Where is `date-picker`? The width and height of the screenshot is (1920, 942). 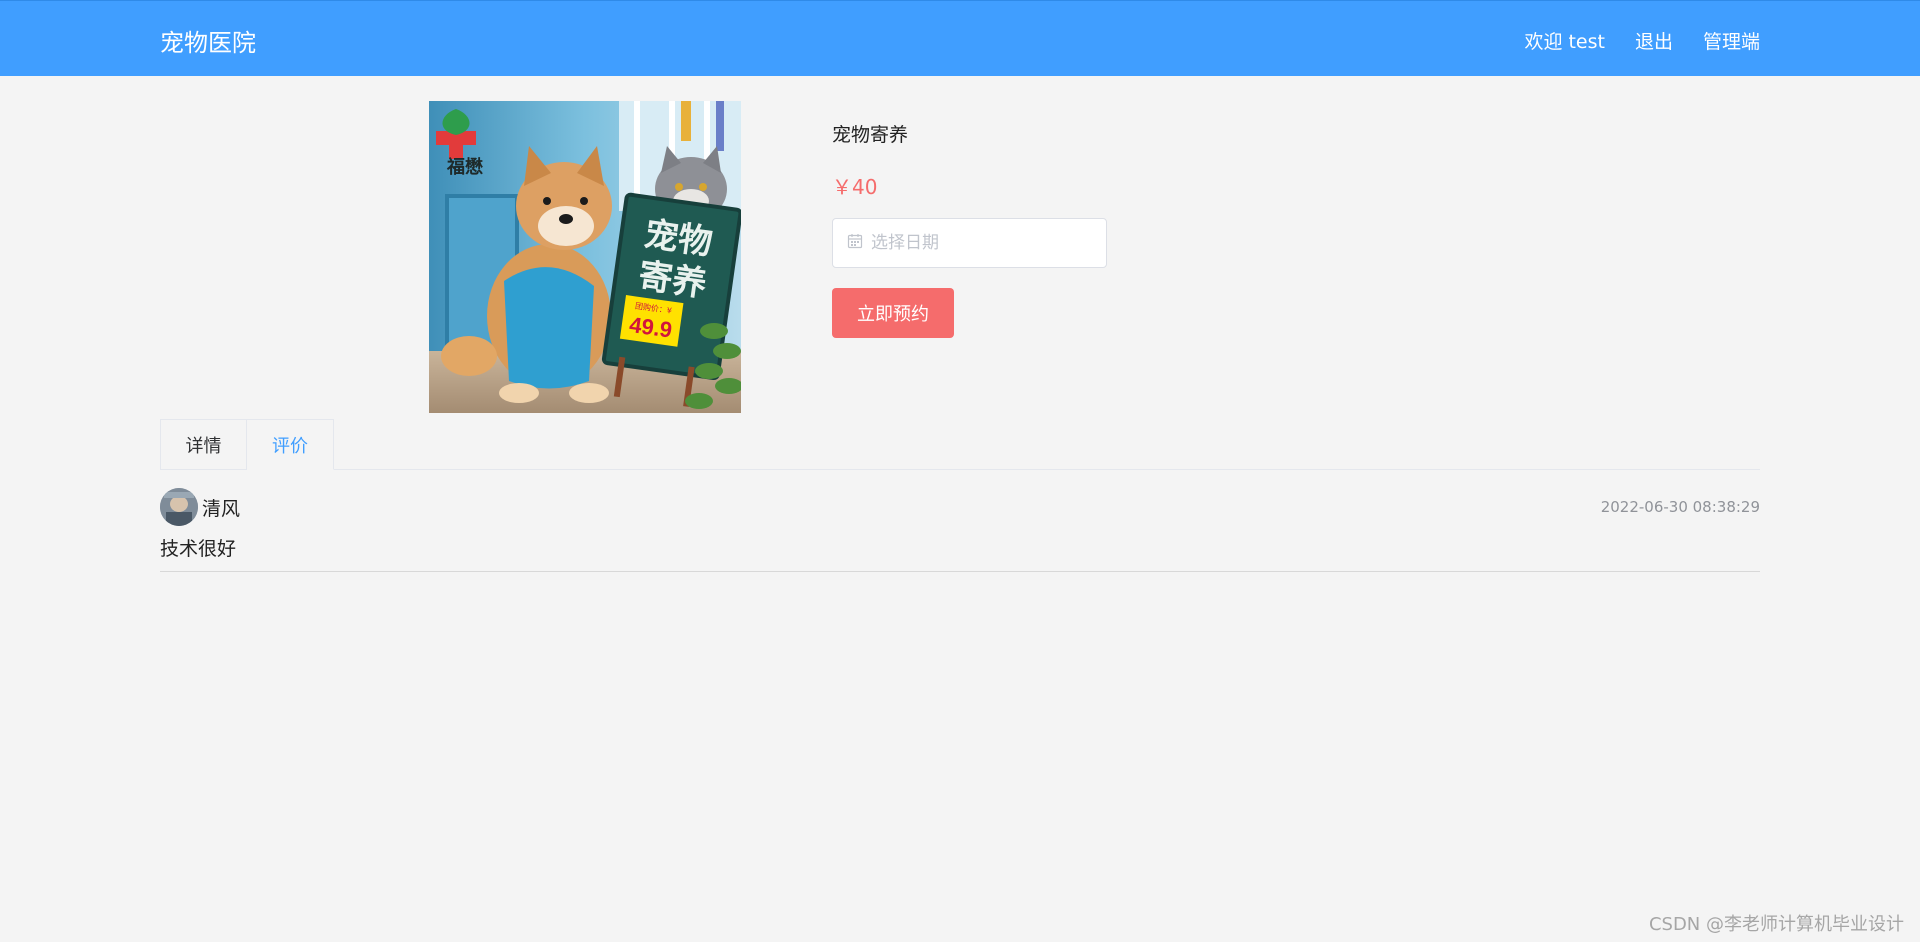 date-picker is located at coordinates (969, 243).